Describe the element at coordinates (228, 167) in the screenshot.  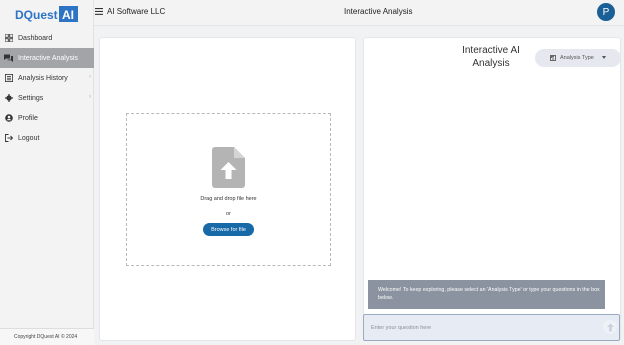
I see `file-upload-icon` at that location.